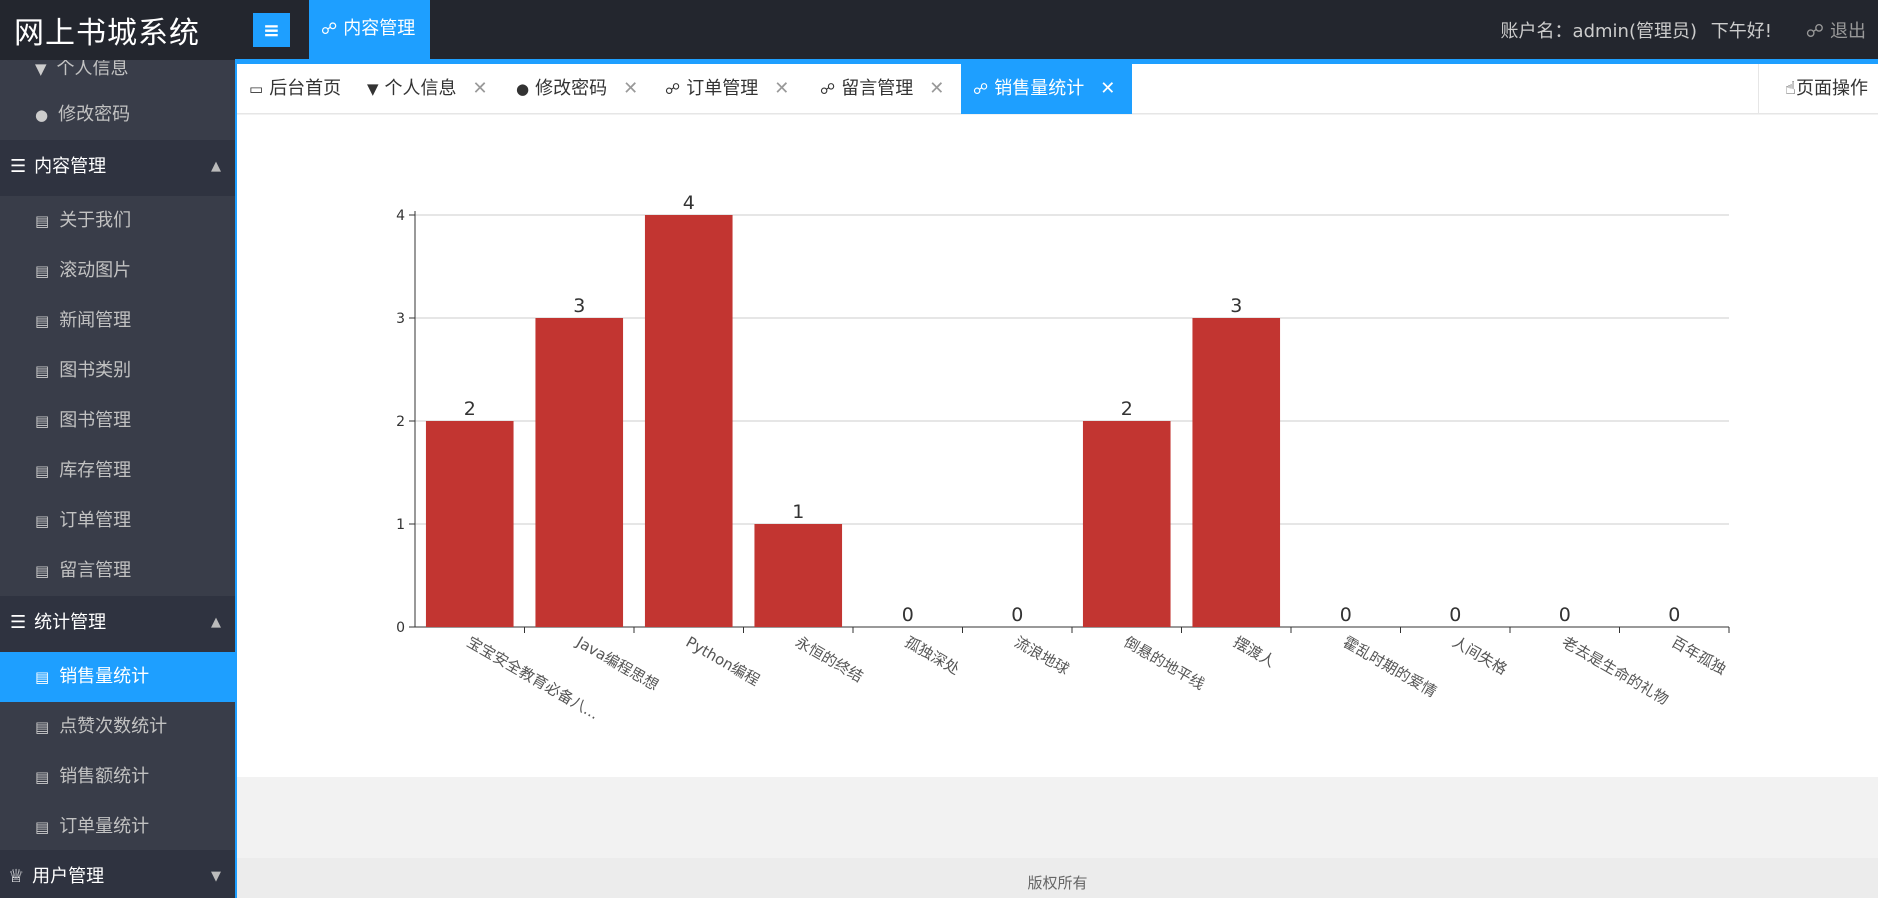 This screenshot has height=898, width=1878. Describe the element at coordinates (400, 525) in the screenshot. I see `y-tick-label: 1` at that location.